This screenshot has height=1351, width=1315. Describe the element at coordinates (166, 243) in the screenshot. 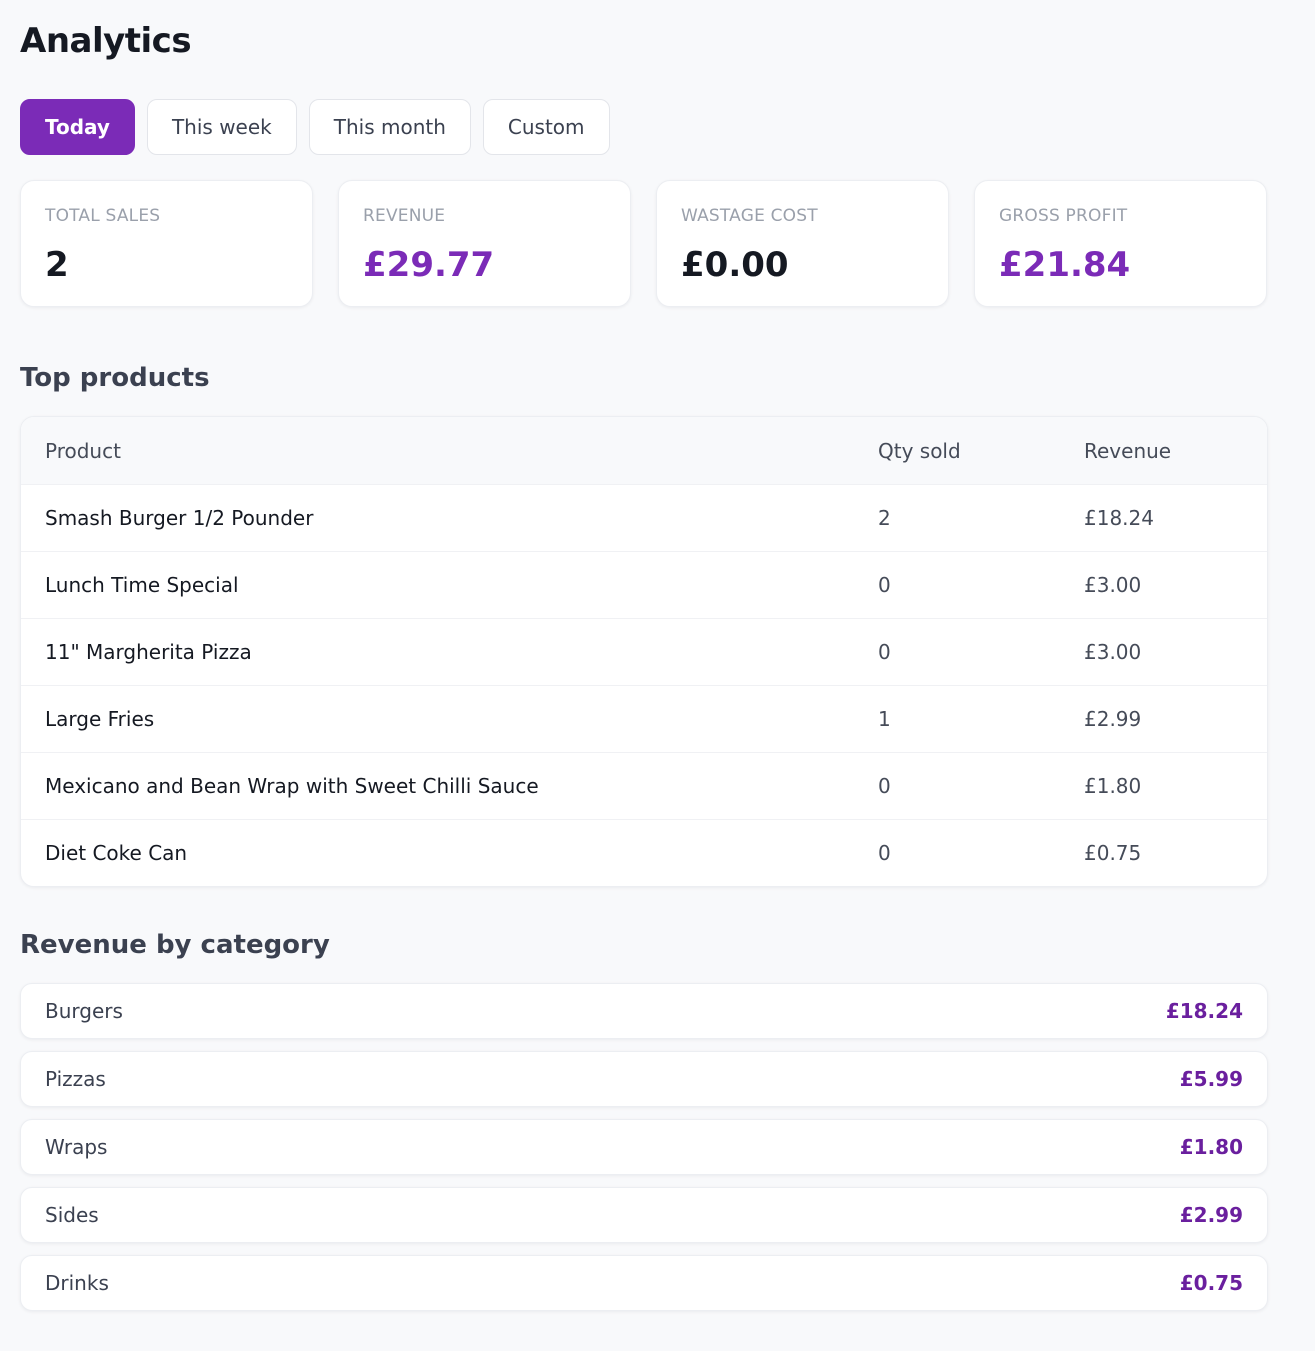

I see `stat-card-total-sales: TOTAL SALES 2` at that location.